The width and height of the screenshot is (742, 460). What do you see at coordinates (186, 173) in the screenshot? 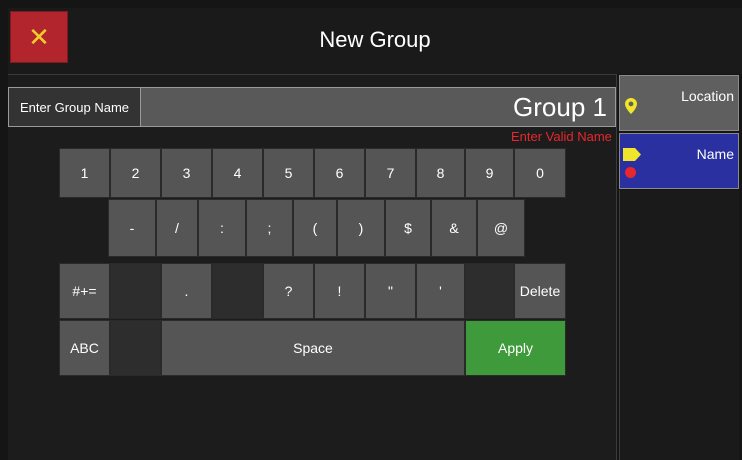
I see `key-3: 3` at bounding box center [186, 173].